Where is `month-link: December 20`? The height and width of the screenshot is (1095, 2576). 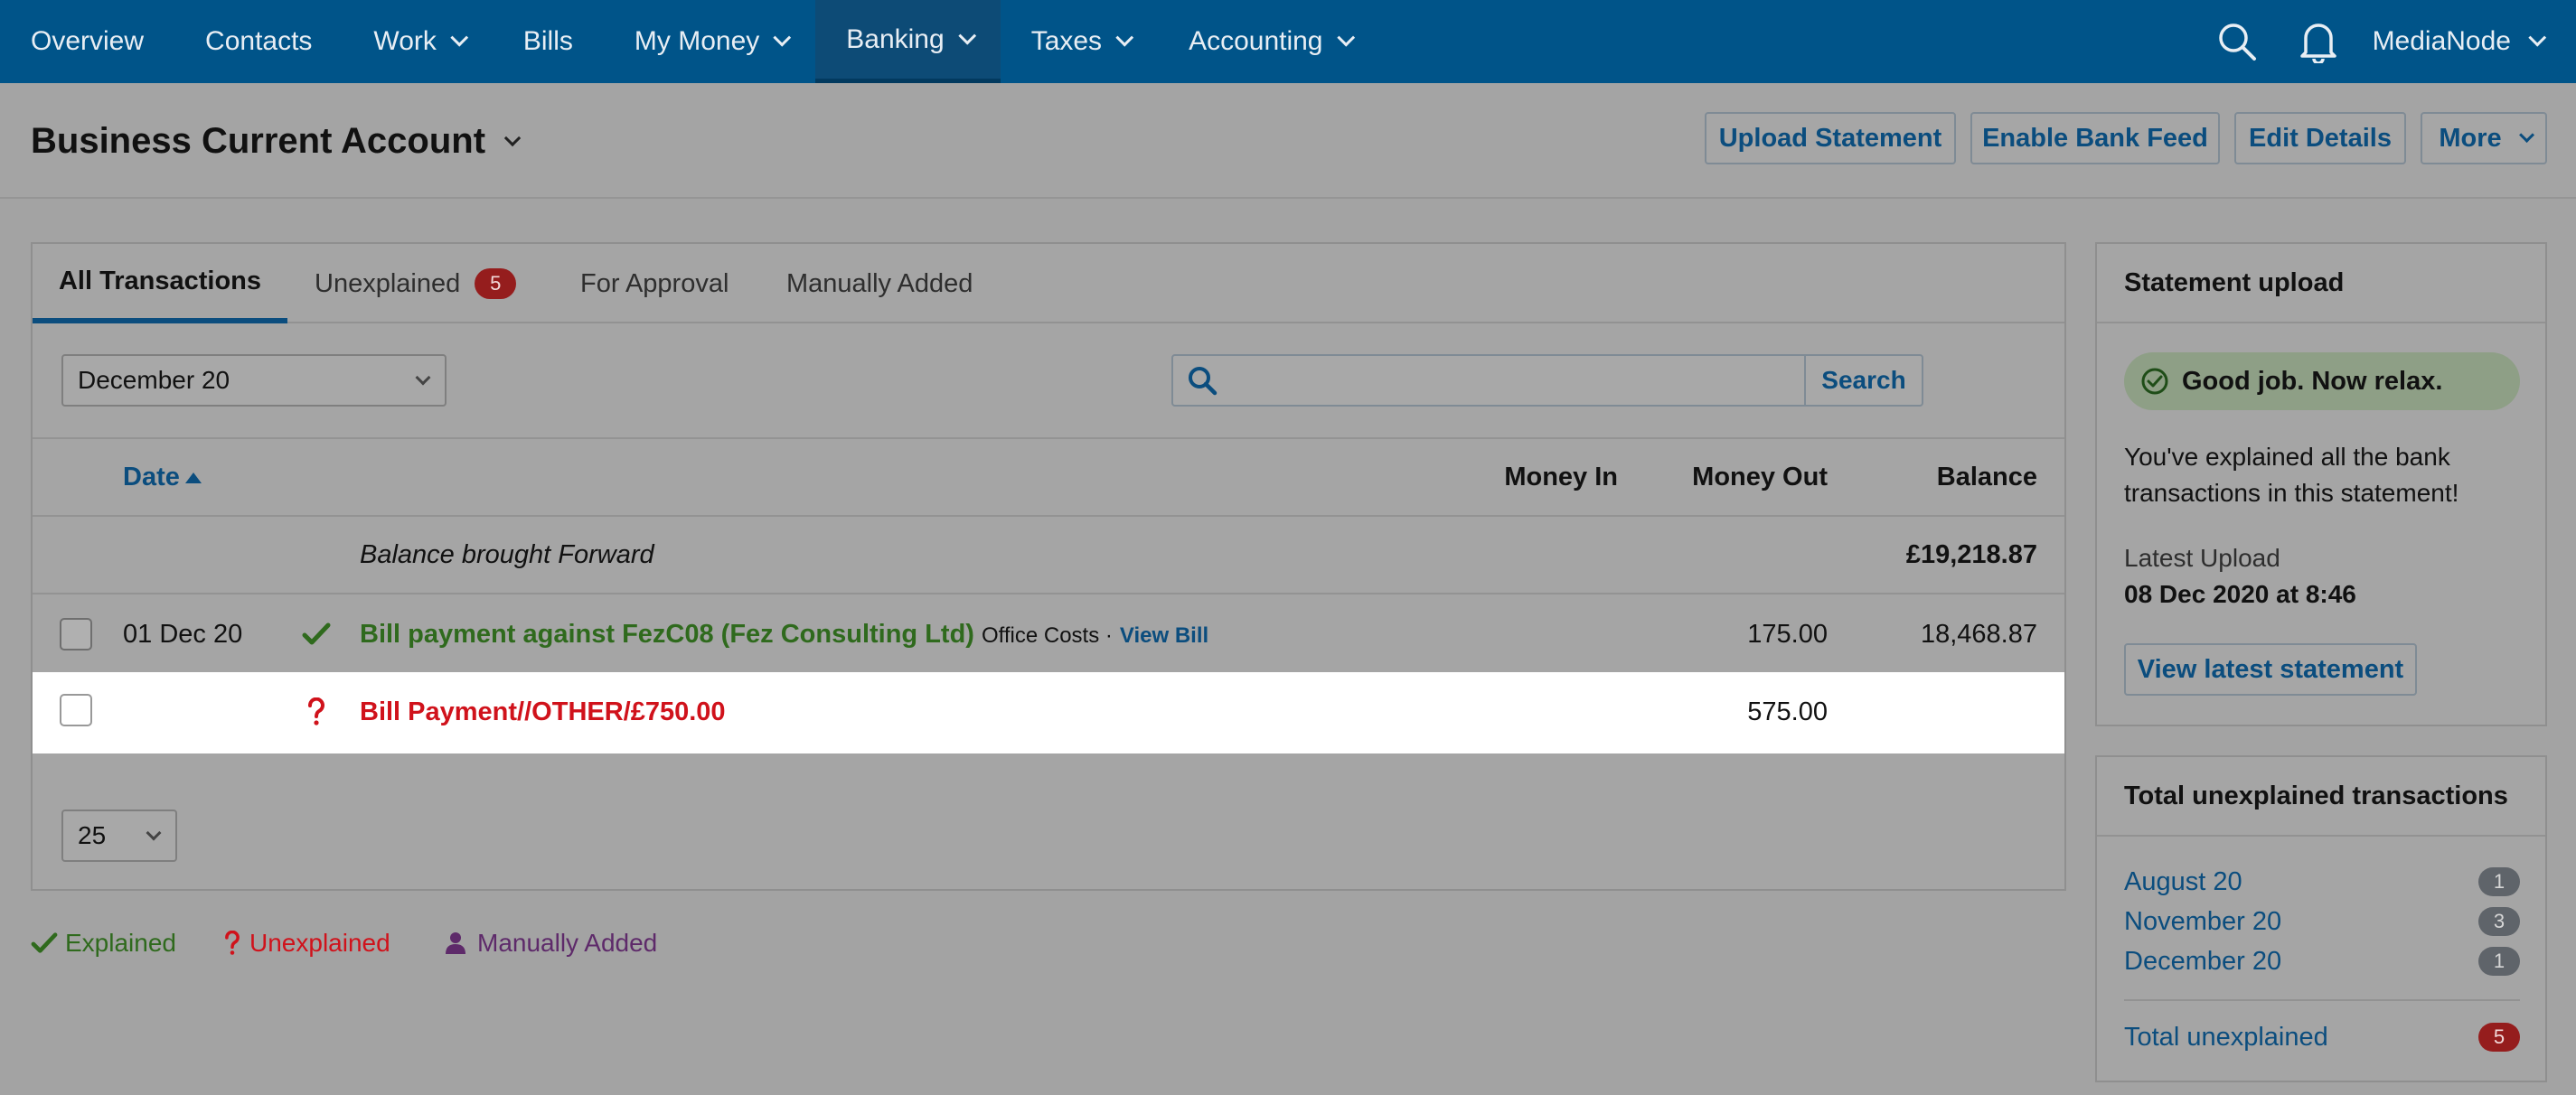
month-link: December 20 is located at coordinates (2202, 962).